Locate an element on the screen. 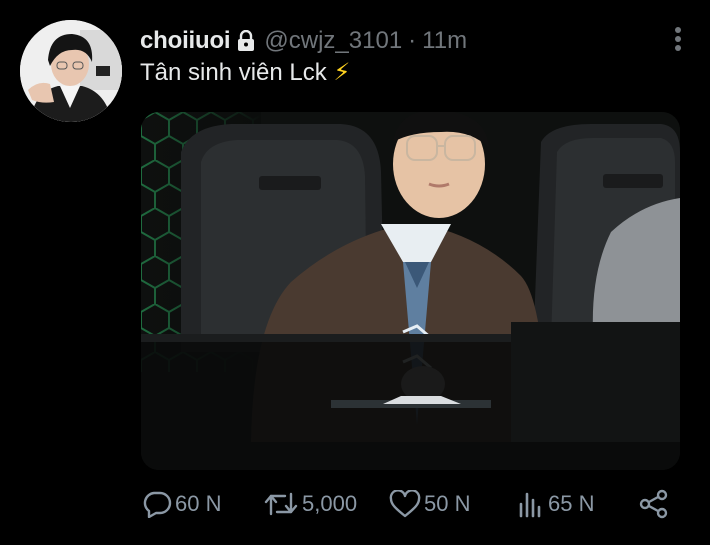 The height and width of the screenshot is (545, 710). display-name: choiiuoi is located at coordinates (185, 41).